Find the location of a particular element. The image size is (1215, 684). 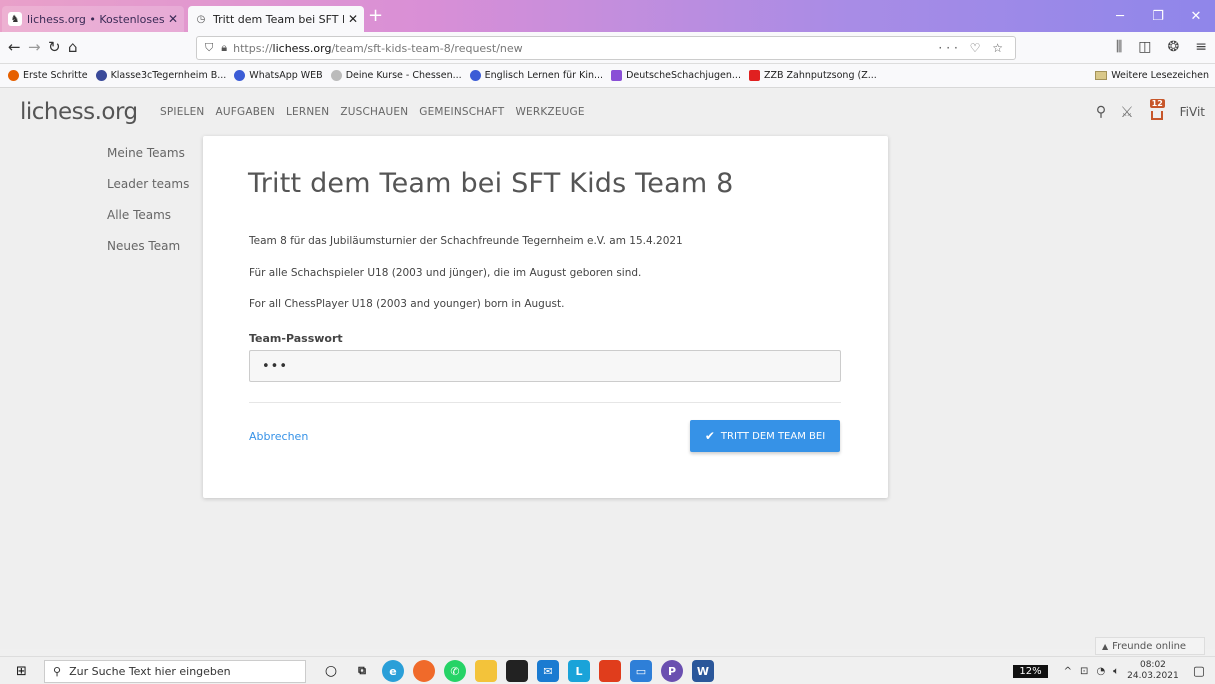

more-bookmarks: Weitere Lesezeichen is located at coordinates (1152, 75).